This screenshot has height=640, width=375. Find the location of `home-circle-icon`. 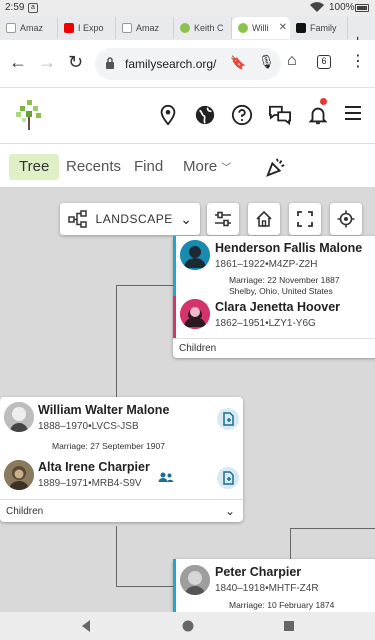

home-circle-icon is located at coordinates (188, 626).